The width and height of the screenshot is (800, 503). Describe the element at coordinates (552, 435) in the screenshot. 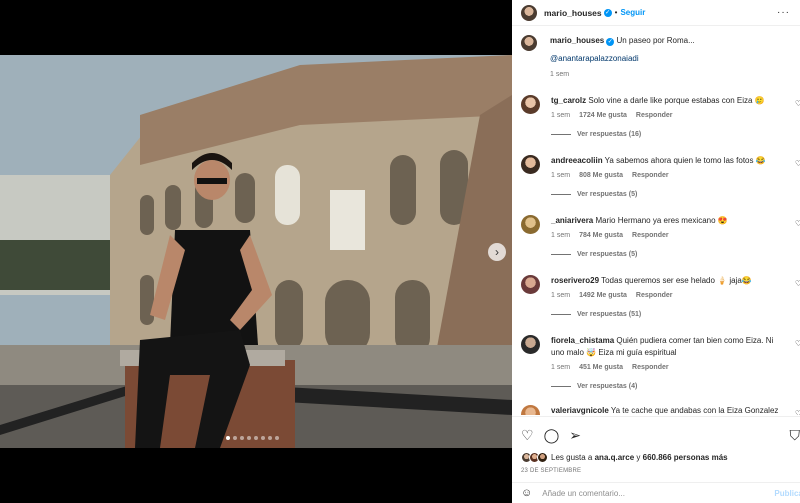

I see `comment-icon: ◯` at that location.